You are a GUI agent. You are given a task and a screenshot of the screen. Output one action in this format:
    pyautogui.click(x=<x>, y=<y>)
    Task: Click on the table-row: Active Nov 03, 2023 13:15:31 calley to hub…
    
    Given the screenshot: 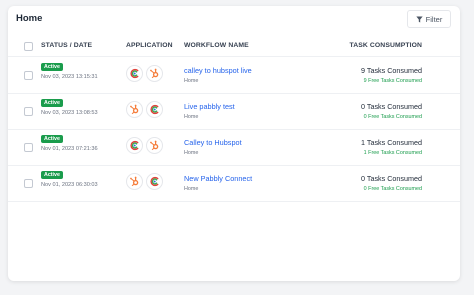 What is the action you would take?
    pyautogui.click(x=234, y=75)
    